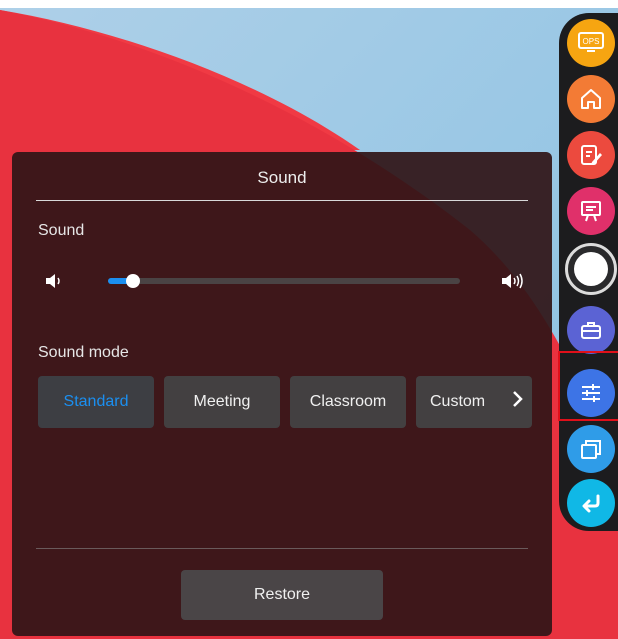 The width and height of the screenshot is (618, 639). Describe the element at coordinates (284, 281) in the screenshot. I see `volume-slider` at that location.